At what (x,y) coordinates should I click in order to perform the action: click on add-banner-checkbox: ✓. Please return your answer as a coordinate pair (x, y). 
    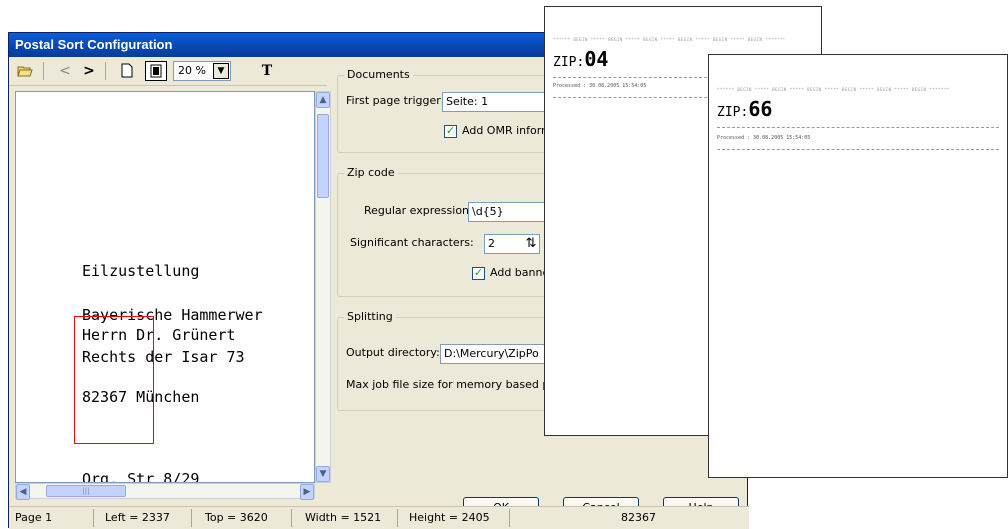
    Looking at the image, I should click on (478, 273).